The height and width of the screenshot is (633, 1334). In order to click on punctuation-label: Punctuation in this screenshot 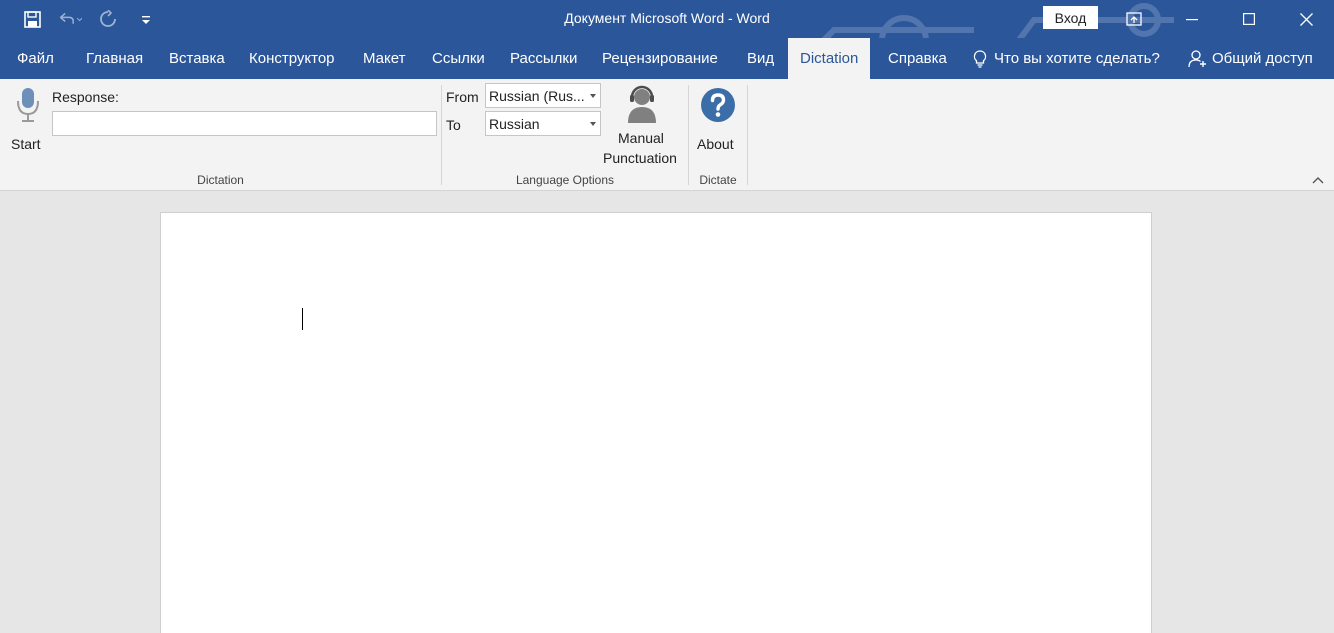, I will do `click(640, 158)`.